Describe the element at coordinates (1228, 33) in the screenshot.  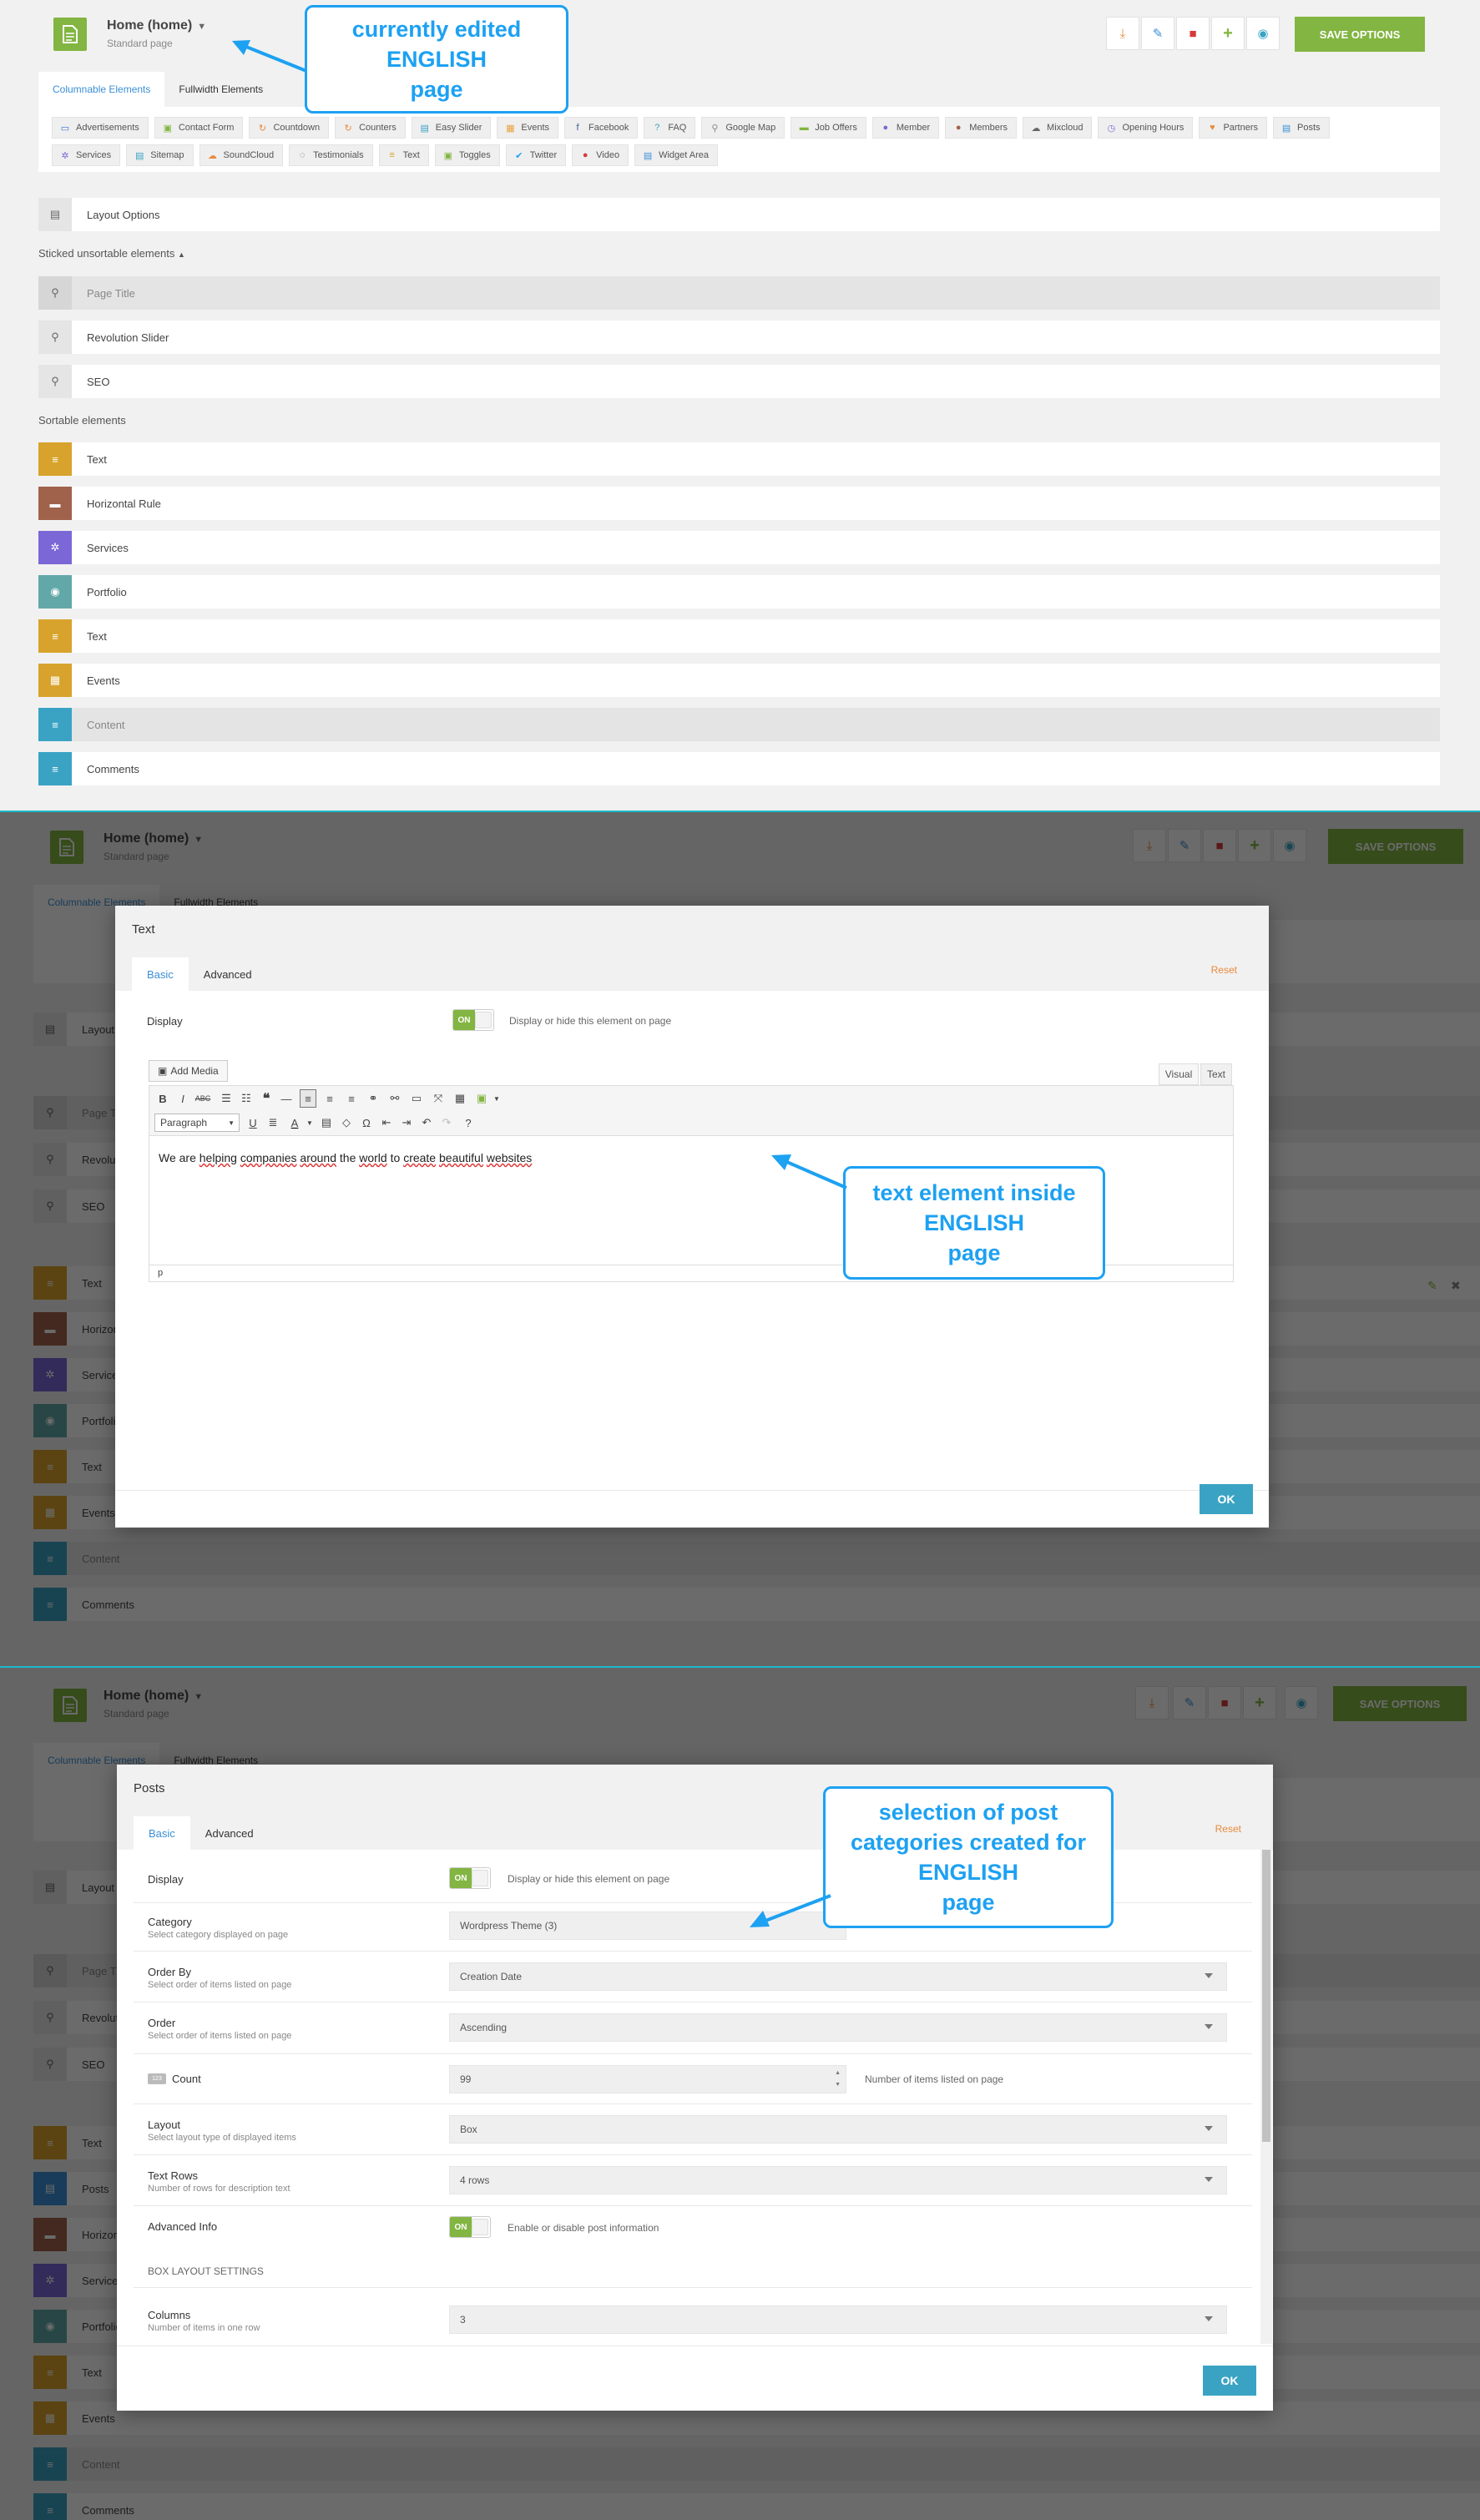
I see `plus-icon: +` at that location.